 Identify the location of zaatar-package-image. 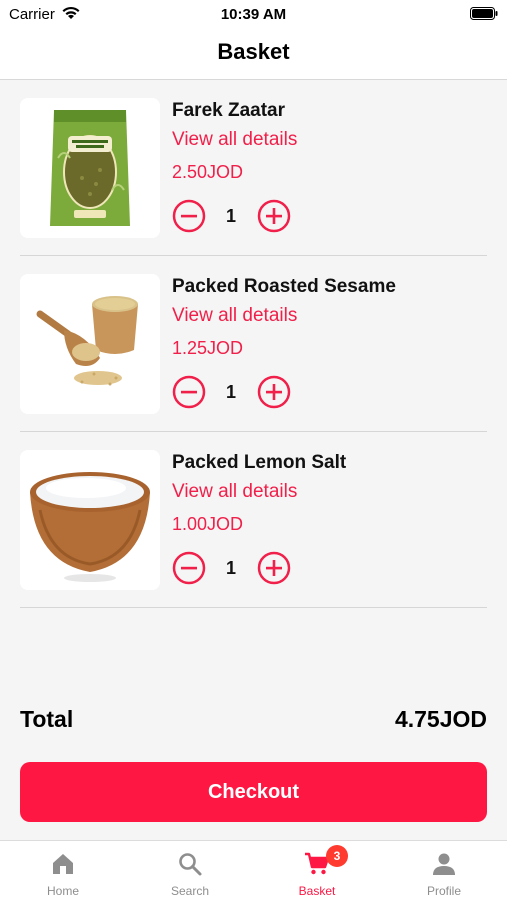
(90, 168).